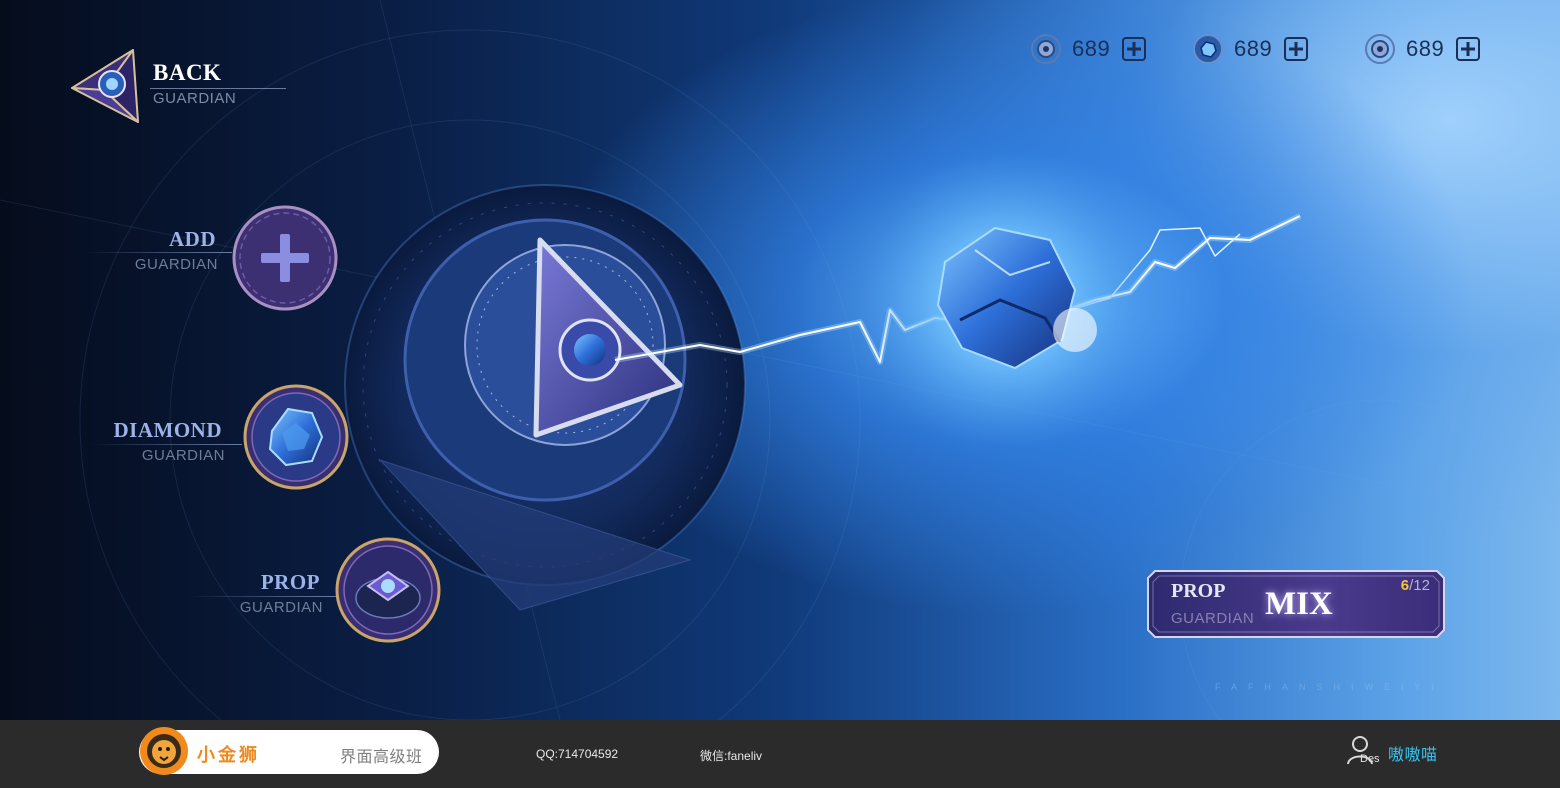  Describe the element at coordinates (164, 751) in the screenshot. I see `lion-logo-icon` at that location.